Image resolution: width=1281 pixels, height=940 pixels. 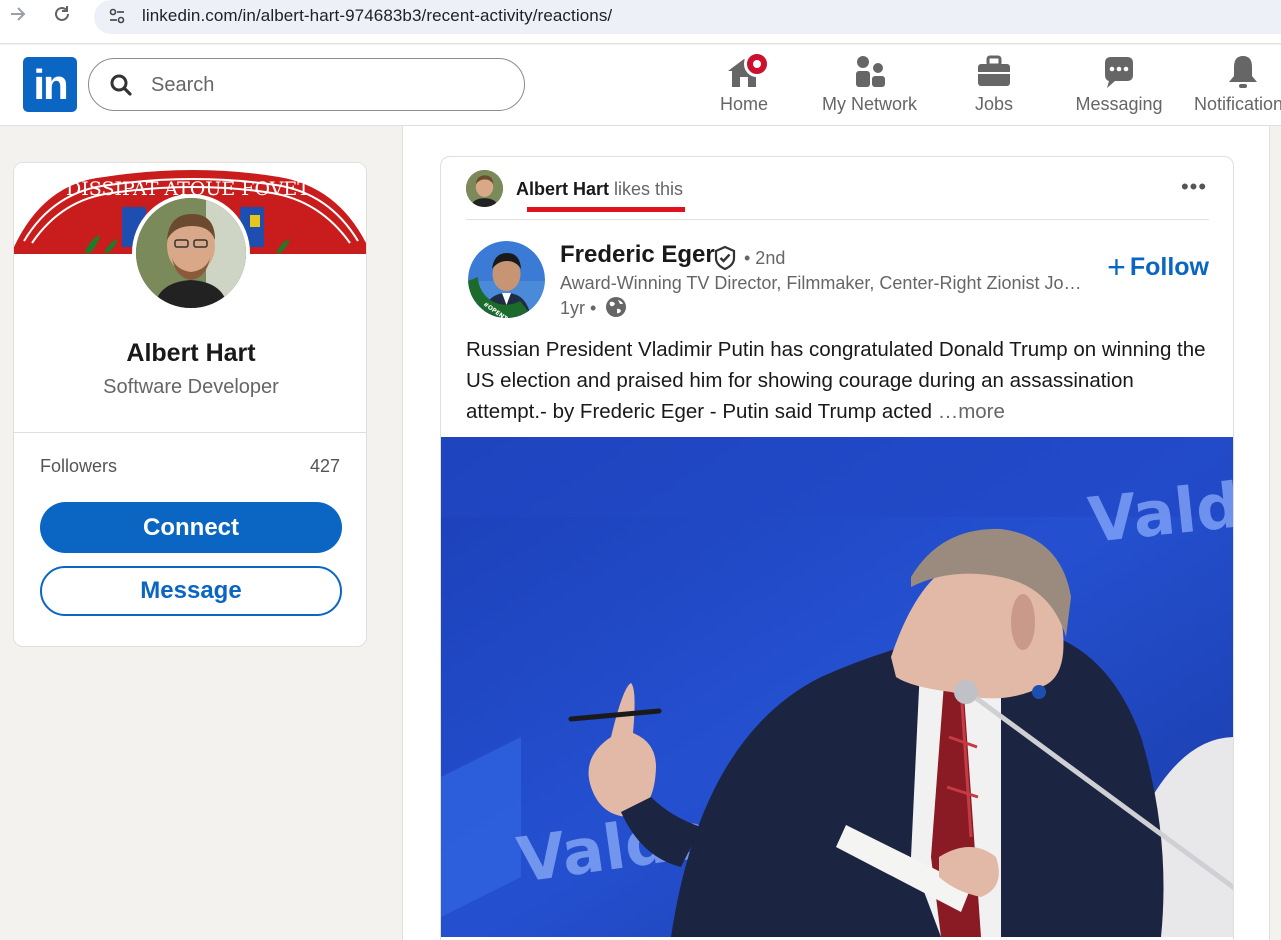 I want to click on see-more-link: …more, so click(x=971, y=411).